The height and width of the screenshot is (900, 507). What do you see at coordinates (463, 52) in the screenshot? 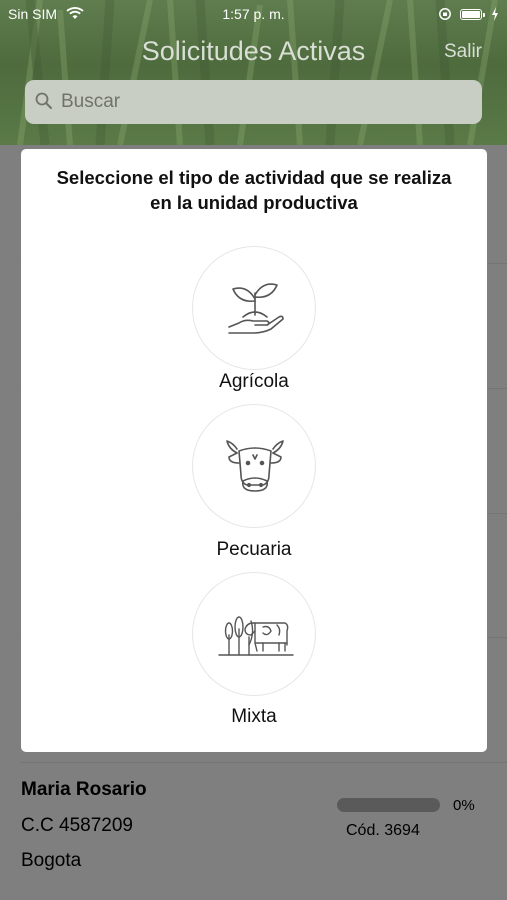
I see `logout-button: Salir` at bounding box center [463, 52].